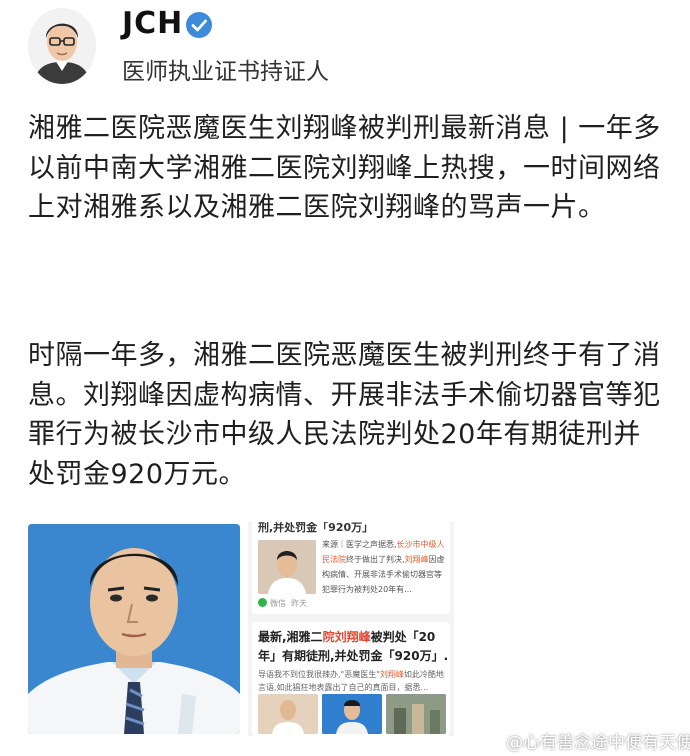  I want to click on post-header: JCH 医师执业证书持证人, so click(345, 50).